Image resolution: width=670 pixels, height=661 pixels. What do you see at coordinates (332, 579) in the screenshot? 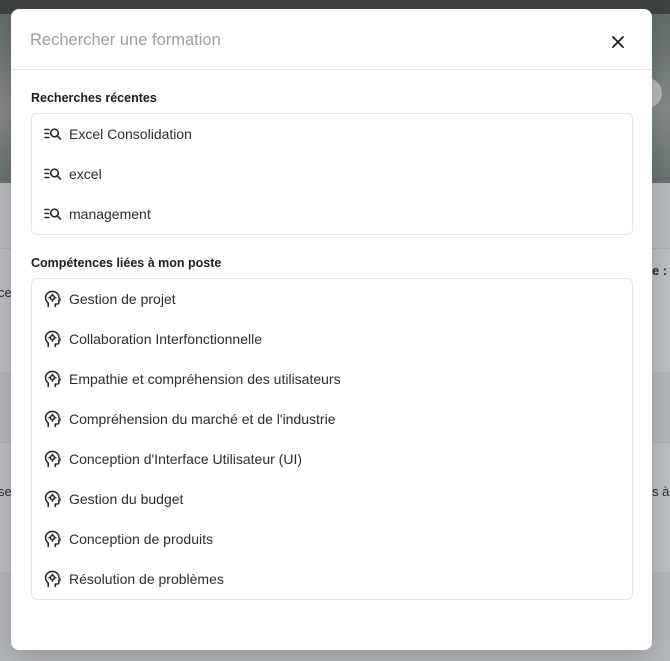
I see `skill-item: Résolution de problèmes` at bounding box center [332, 579].